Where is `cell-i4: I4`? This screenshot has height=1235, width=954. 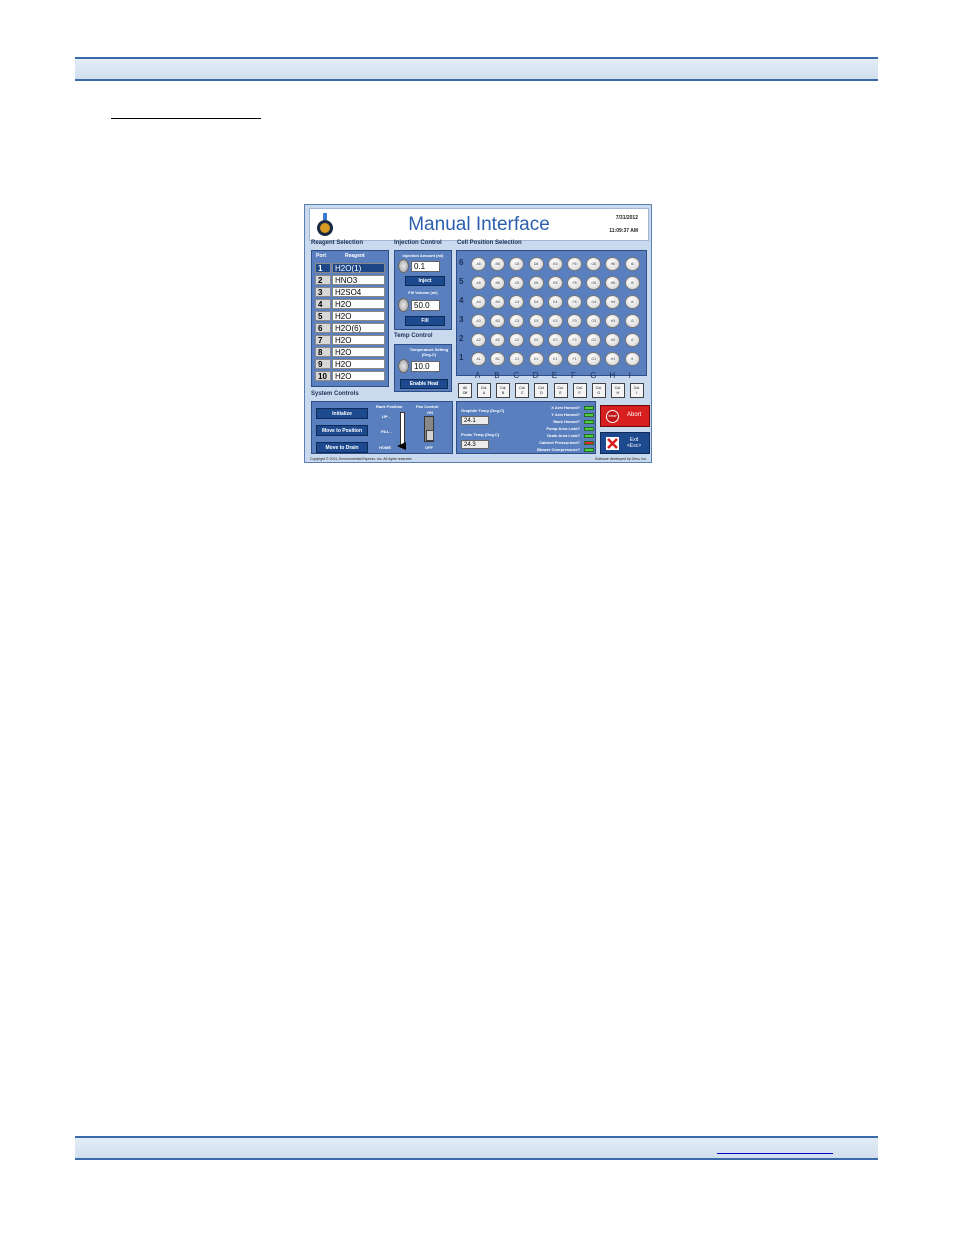
cell-i4: I4 is located at coordinates (632, 302).